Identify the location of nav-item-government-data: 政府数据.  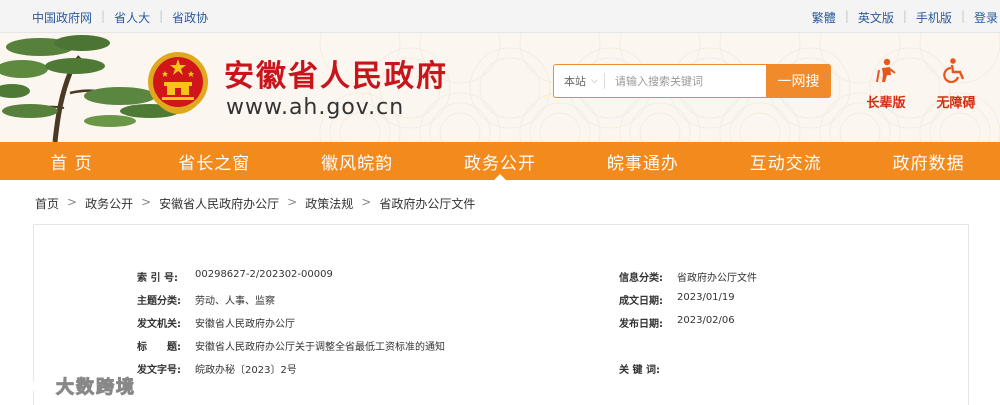
(928, 161).